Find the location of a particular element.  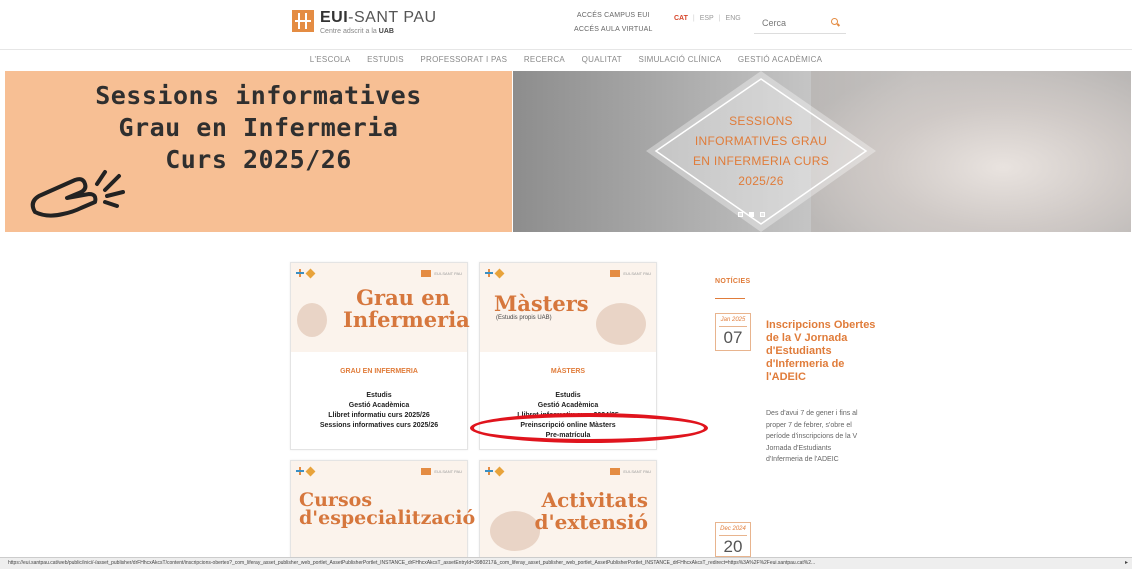

card-title: Màsters is located at coordinates (541, 303).